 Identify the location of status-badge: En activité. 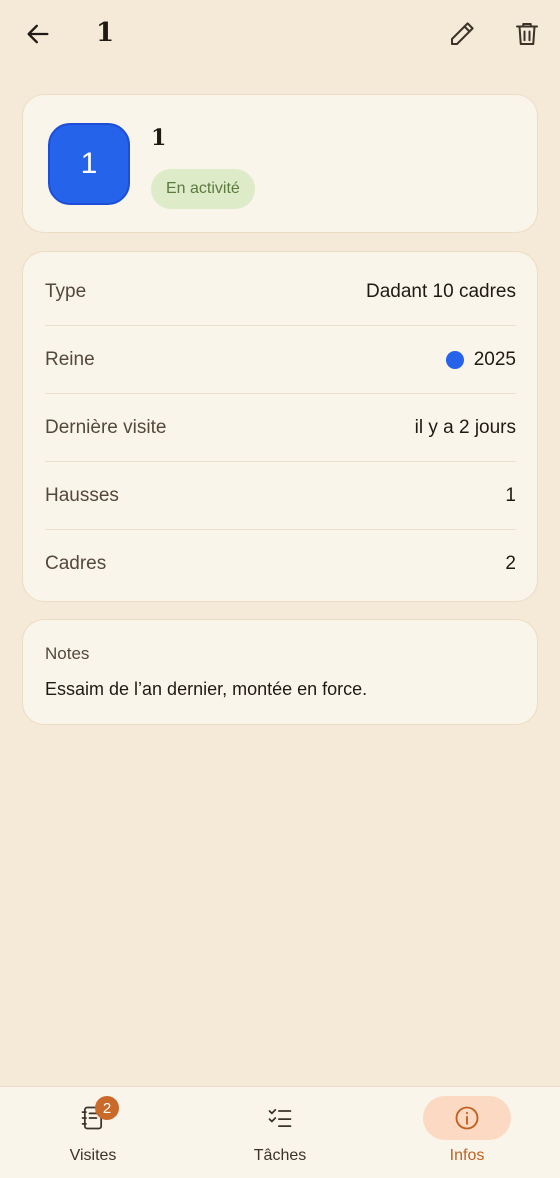
(203, 189).